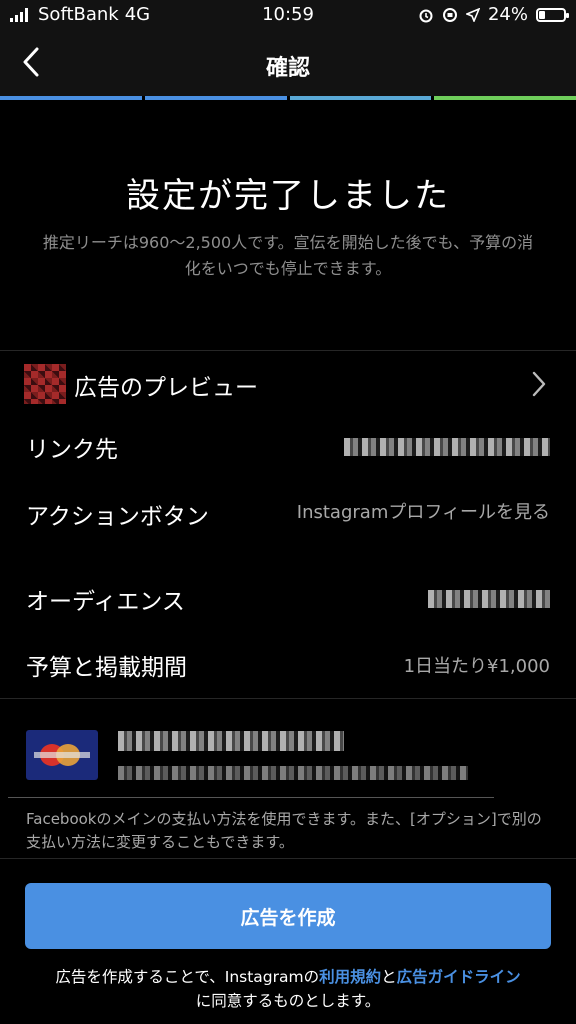 This screenshot has height=1024, width=576. Describe the element at coordinates (288, 98) in the screenshot. I see `step-progress-bar` at that location.